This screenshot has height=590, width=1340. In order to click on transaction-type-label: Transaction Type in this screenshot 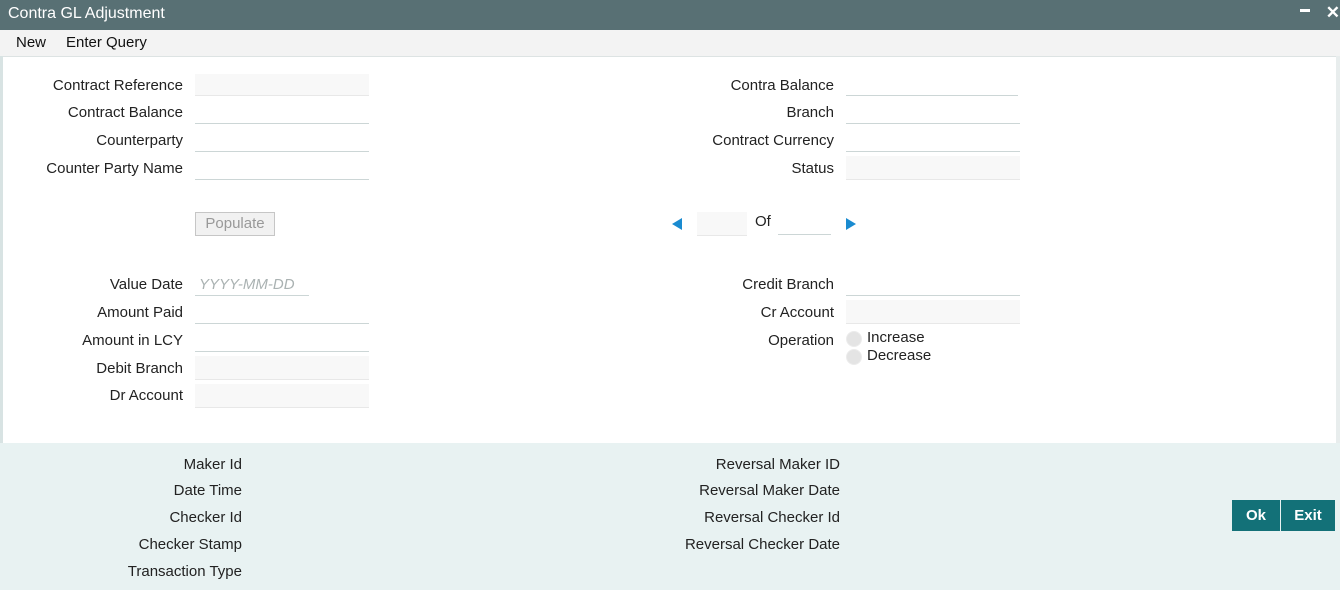, I will do `click(184, 571)`.